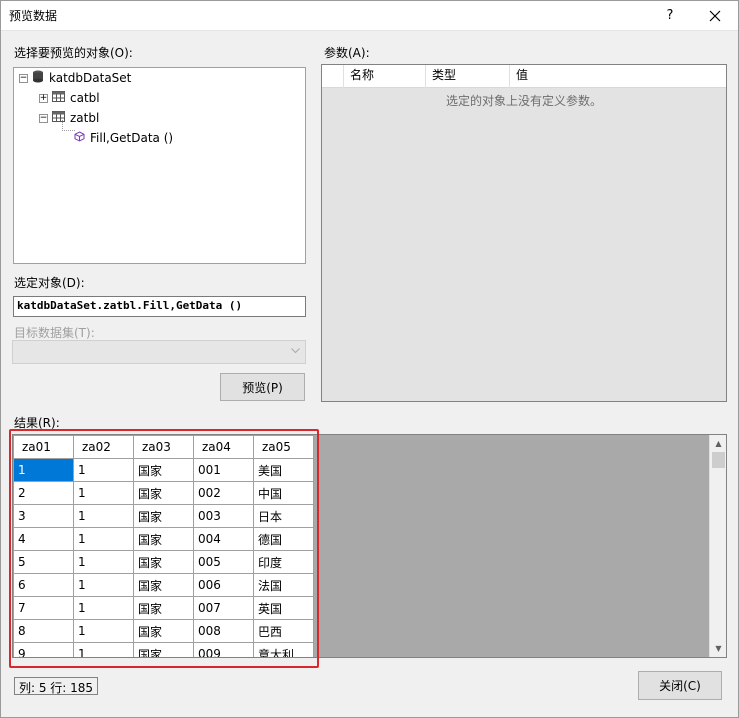  What do you see at coordinates (715, 15) in the screenshot?
I see `close-icon` at bounding box center [715, 15].